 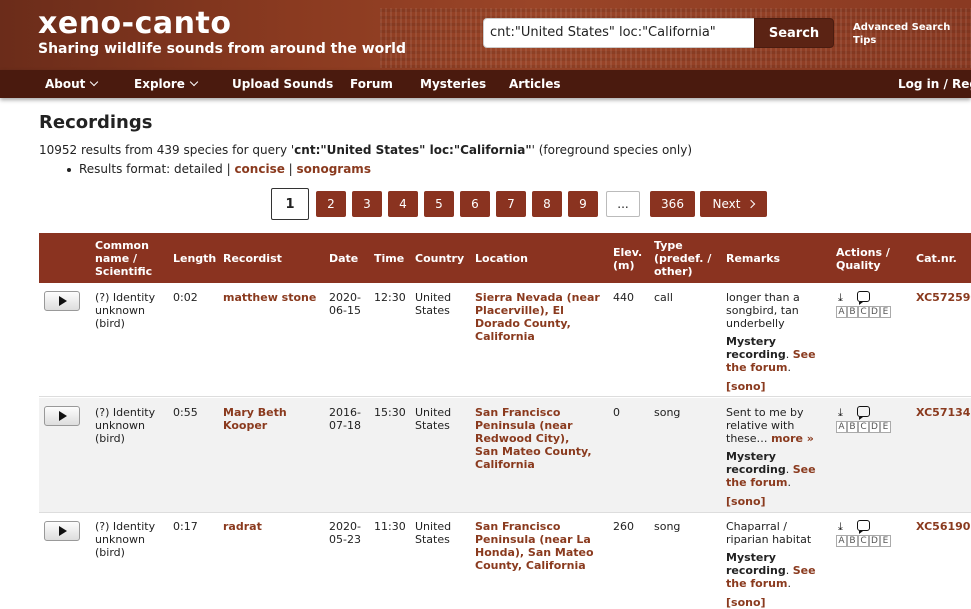 I want to click on page-3: 3, so click(x=367, y=204).